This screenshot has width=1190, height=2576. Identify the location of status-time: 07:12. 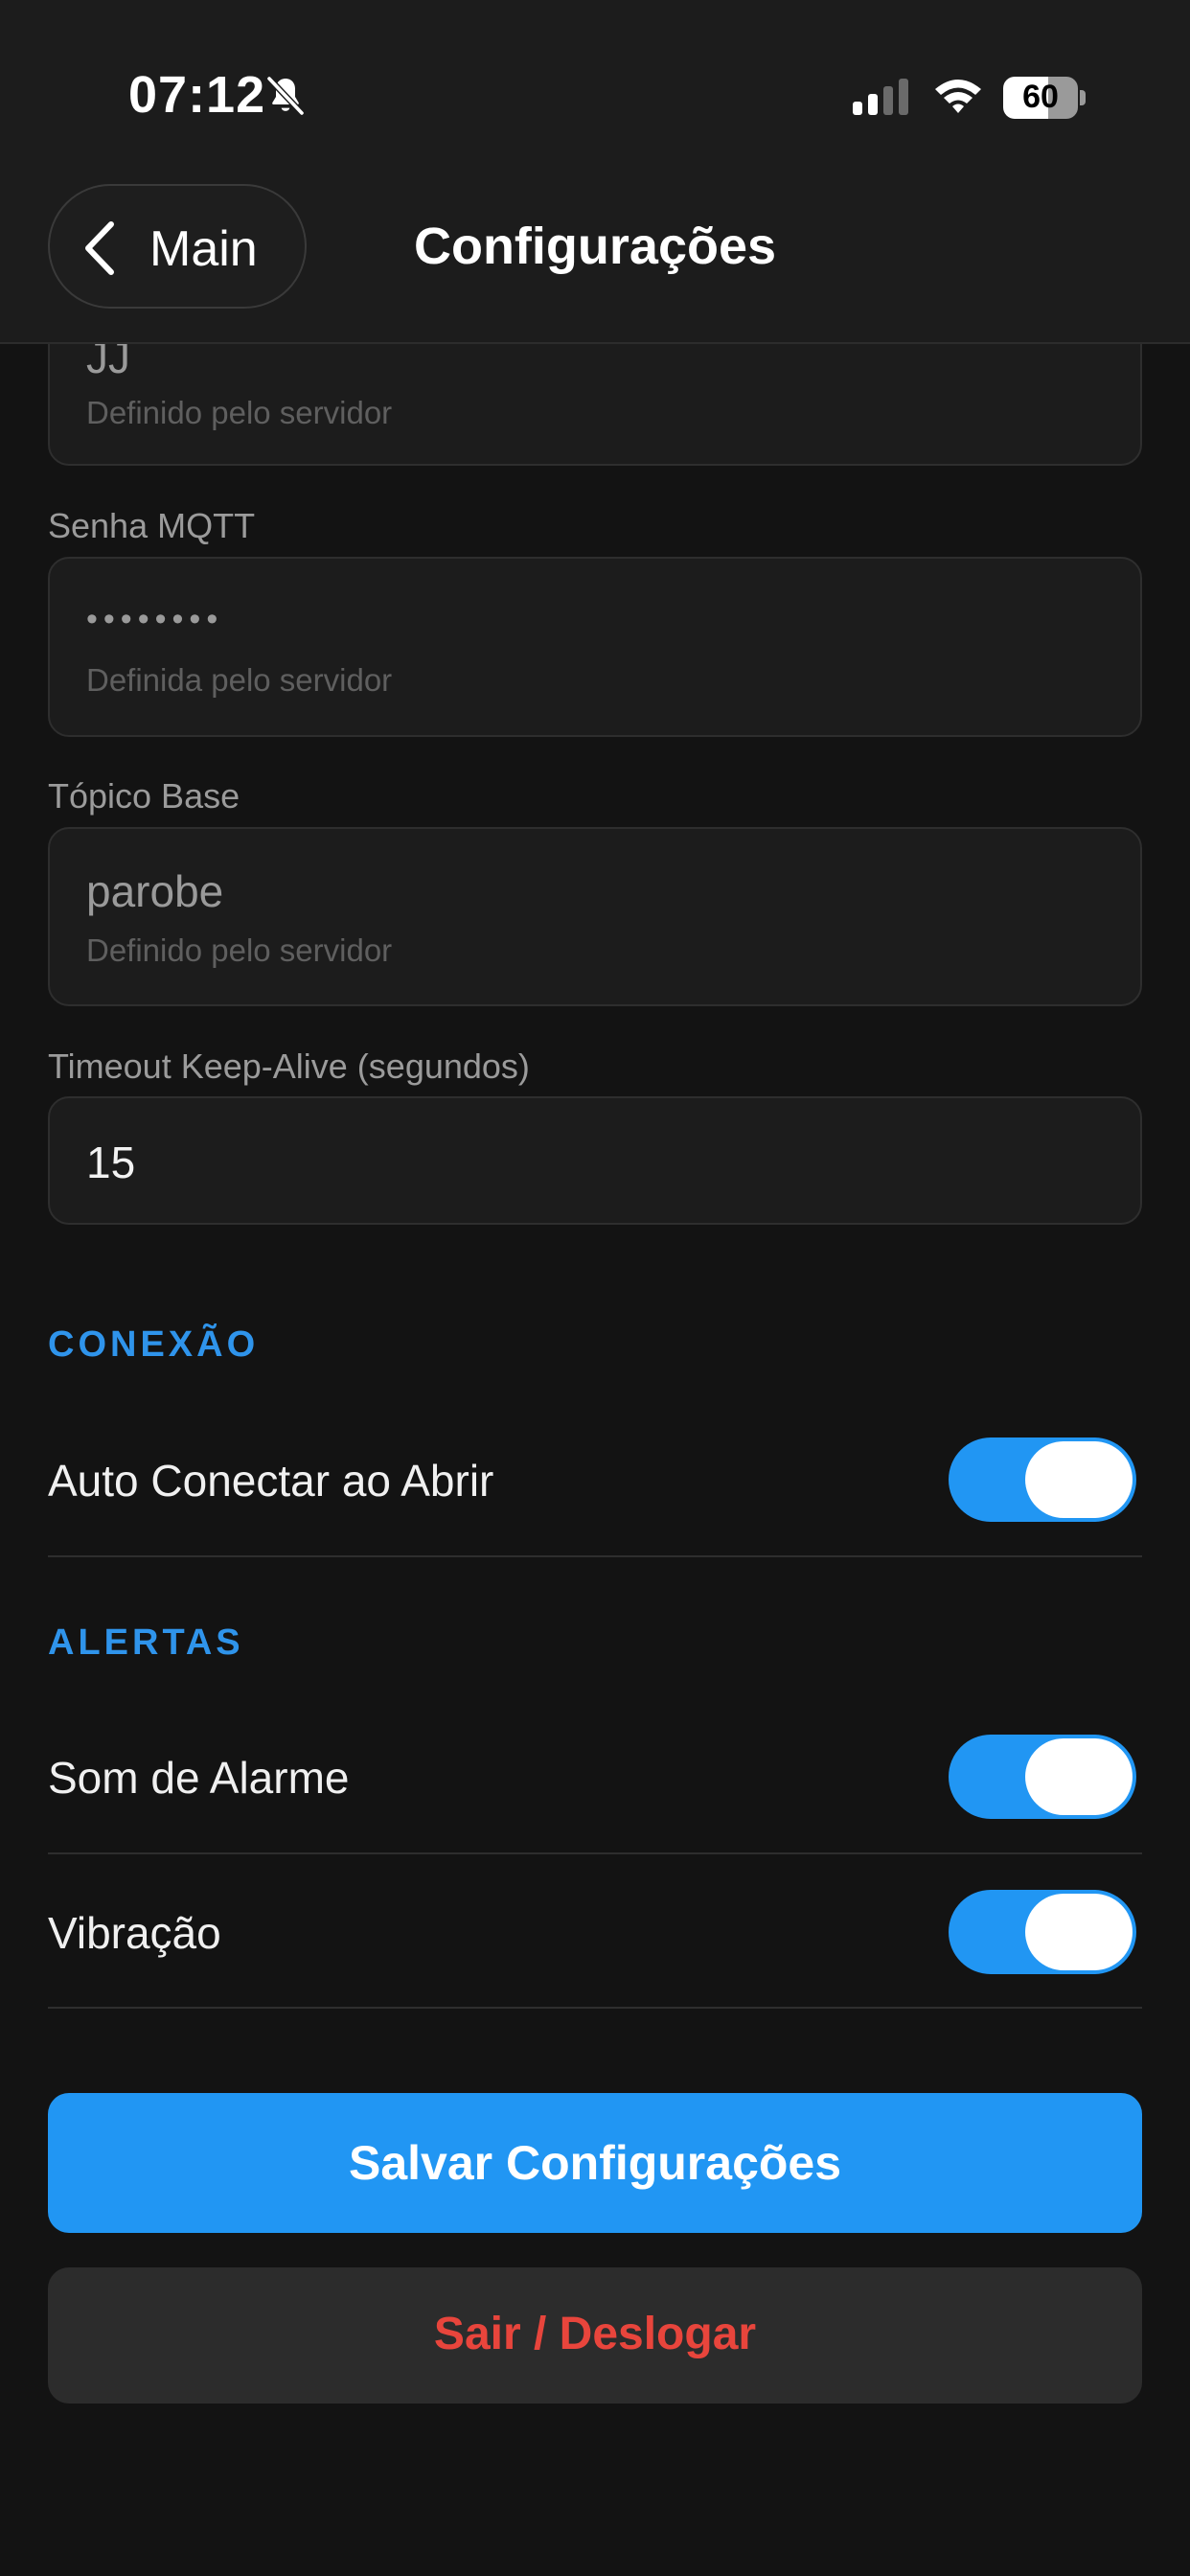
(197, 95).